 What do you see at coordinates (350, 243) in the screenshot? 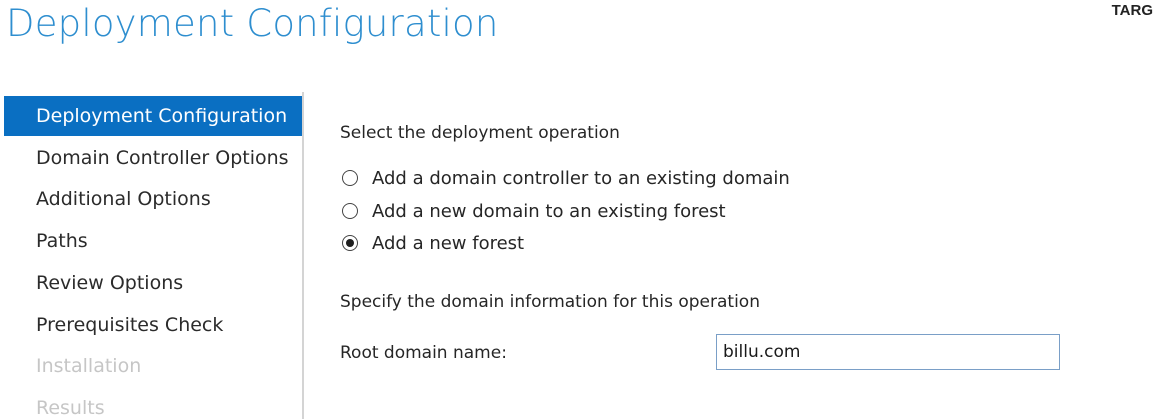
I see `radio-button-selected` at bounding box center [350, 243].